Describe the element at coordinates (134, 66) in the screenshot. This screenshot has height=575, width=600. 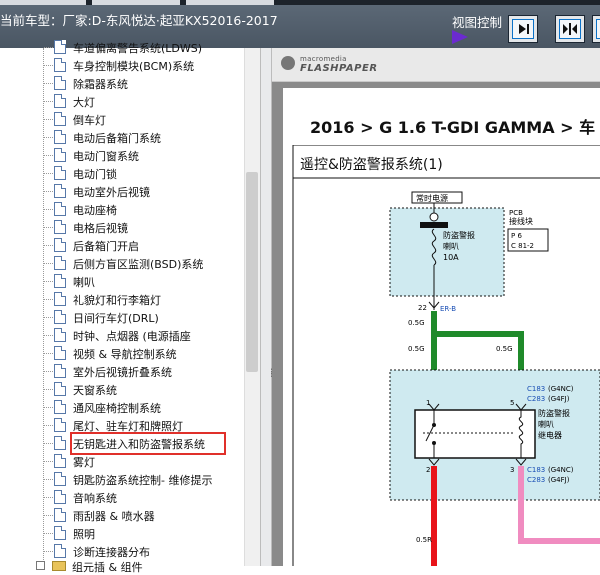
I see `tree-item-label: 车身控制模块(BCM)系统` at that location.